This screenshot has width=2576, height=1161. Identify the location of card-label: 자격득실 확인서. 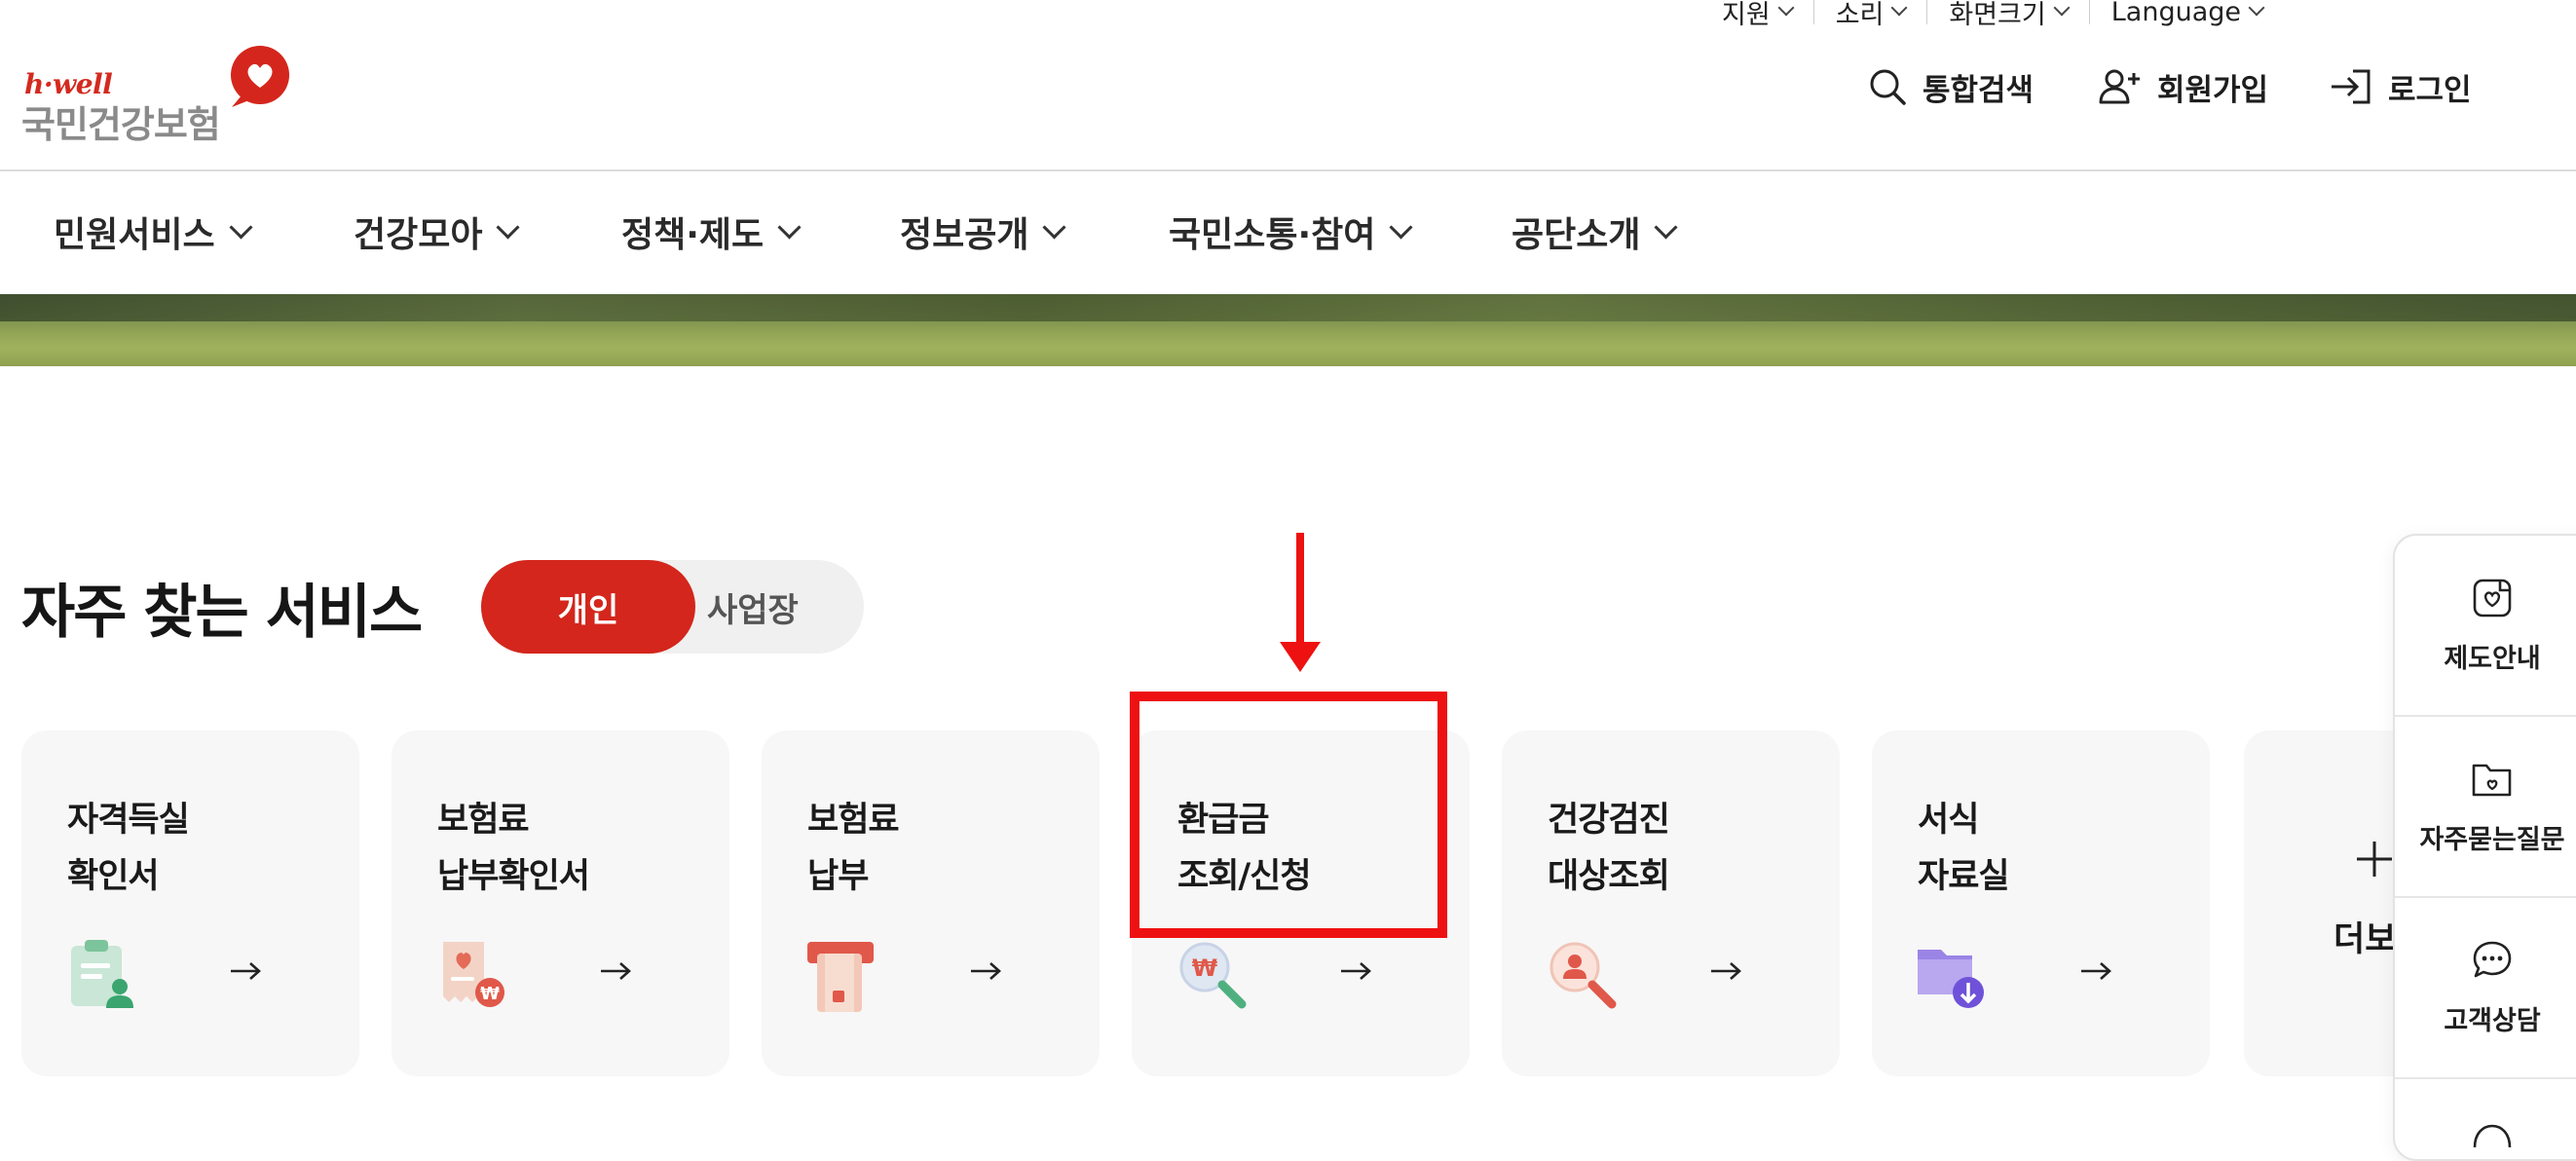
(128, 849).